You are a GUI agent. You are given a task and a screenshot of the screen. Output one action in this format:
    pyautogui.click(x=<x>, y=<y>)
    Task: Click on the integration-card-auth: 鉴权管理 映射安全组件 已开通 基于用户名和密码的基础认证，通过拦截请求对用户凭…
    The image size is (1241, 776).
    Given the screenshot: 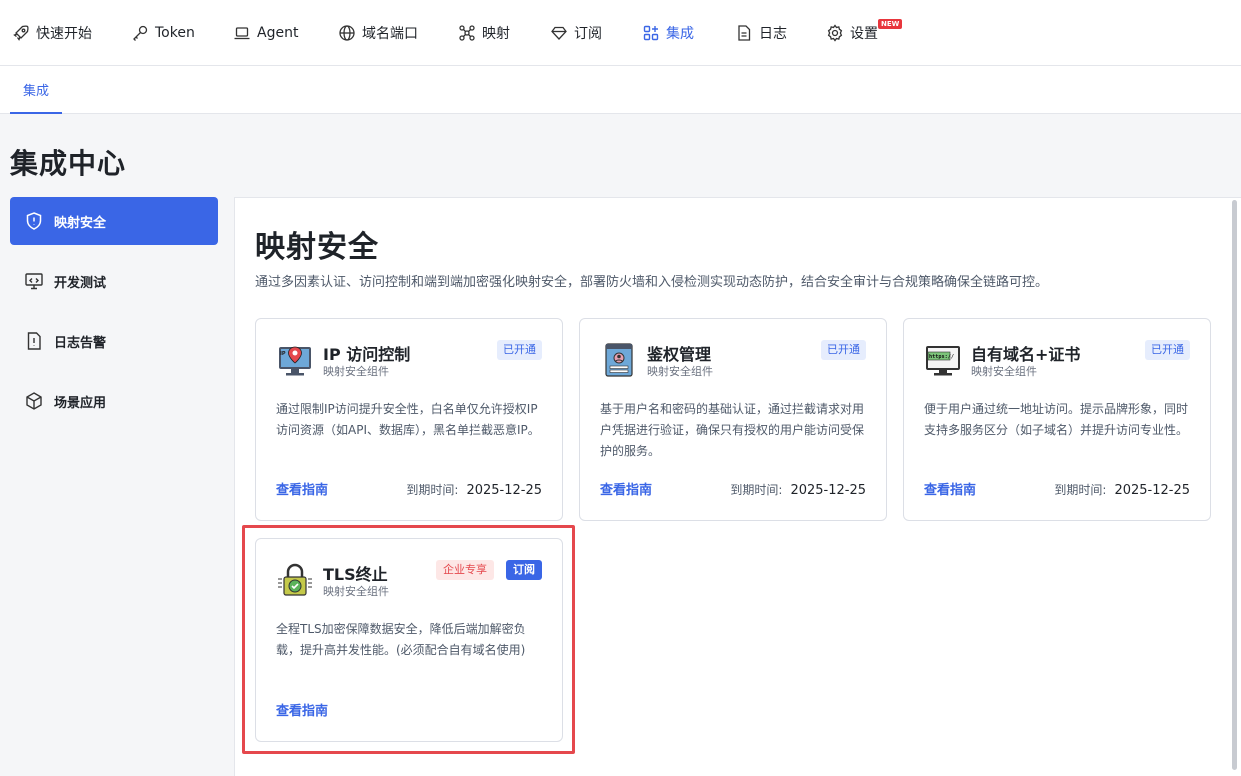 What is the action you would take?
    pyautogui.click(x=733, y=419)
    